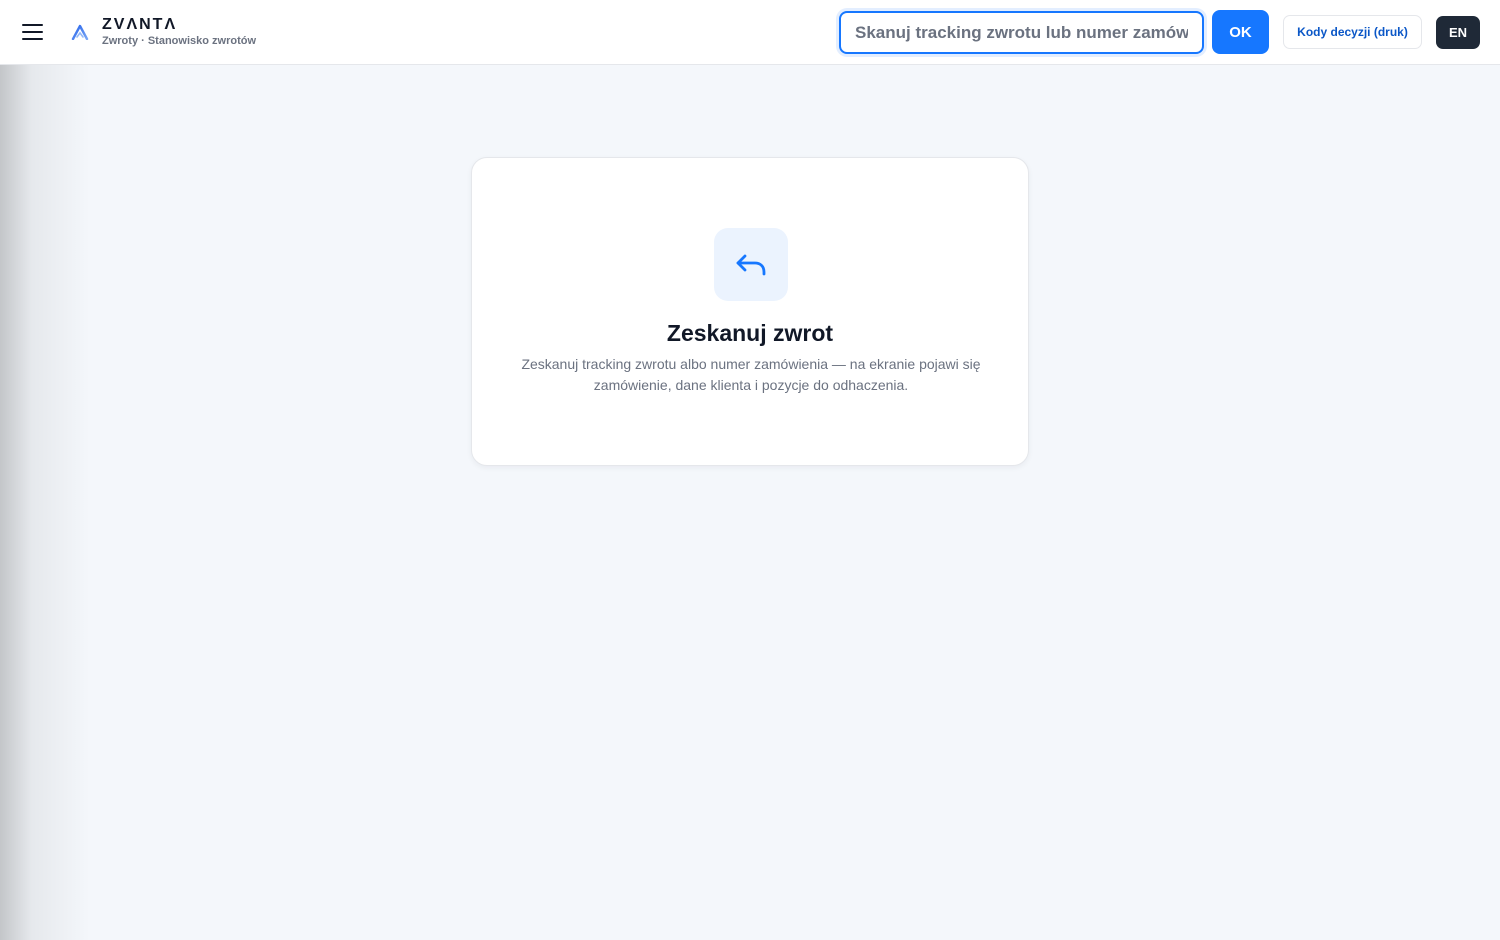  I want to click on menu-button, so click(32, 32).